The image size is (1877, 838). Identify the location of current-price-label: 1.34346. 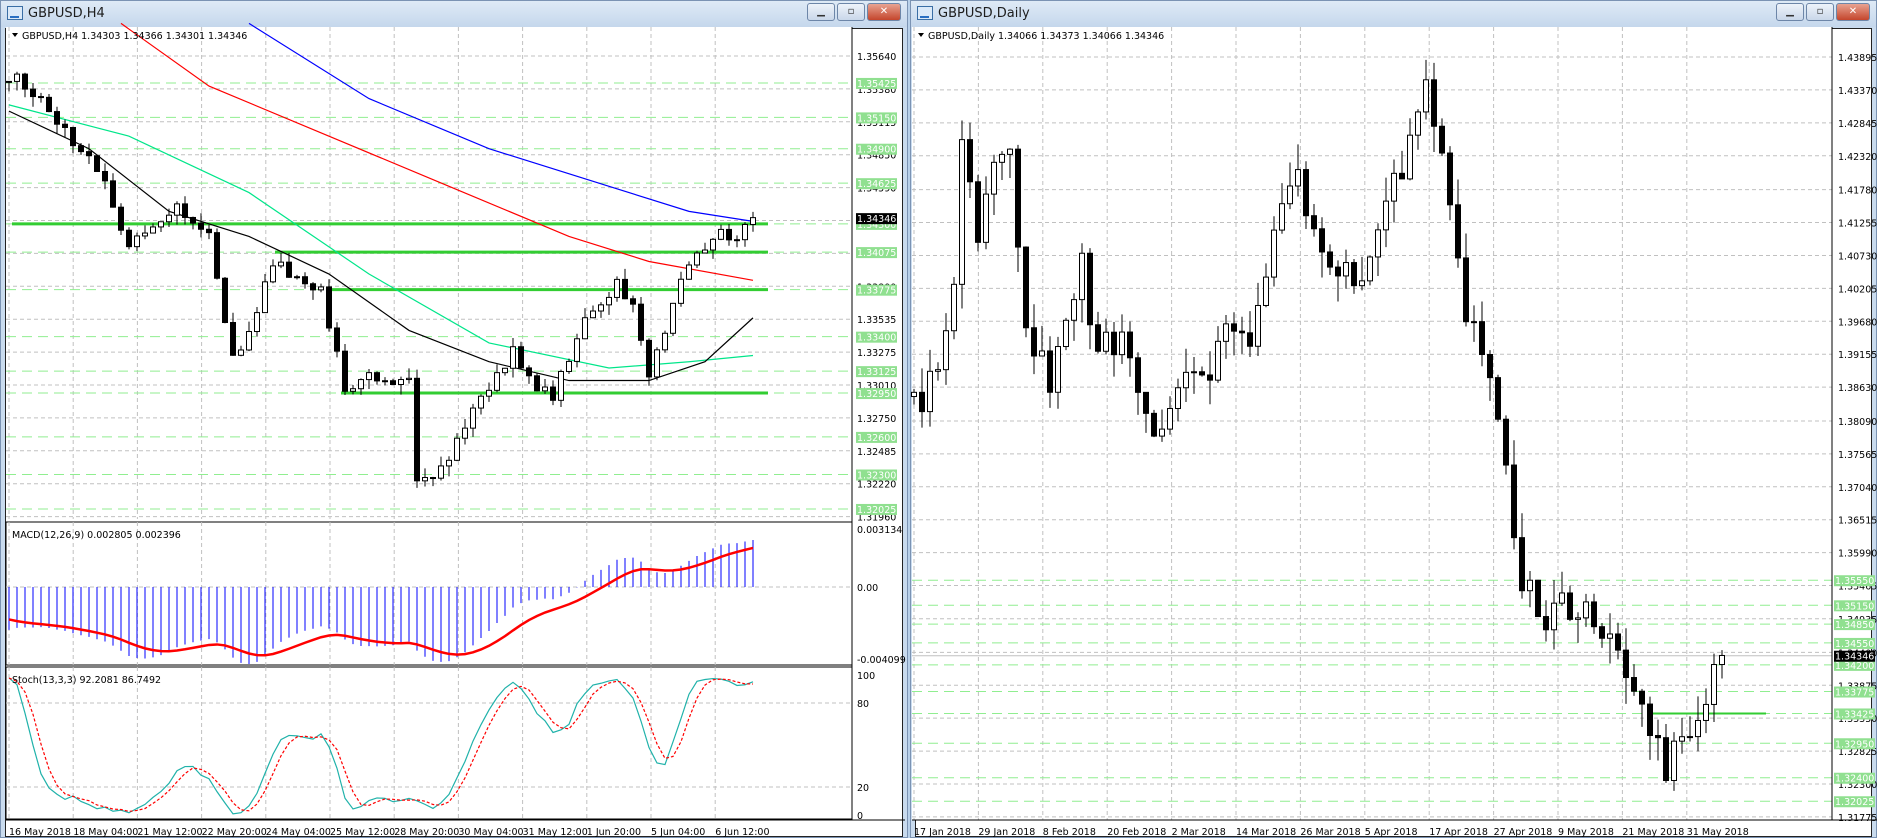
(876, 219).